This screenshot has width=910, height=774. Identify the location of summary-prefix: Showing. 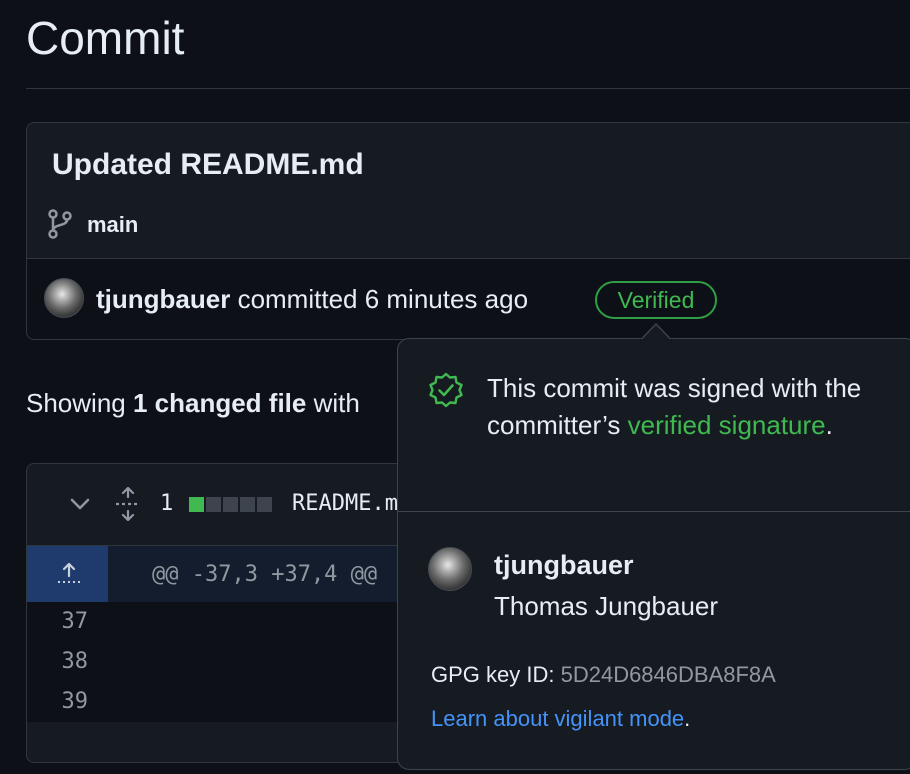
(79, 403).